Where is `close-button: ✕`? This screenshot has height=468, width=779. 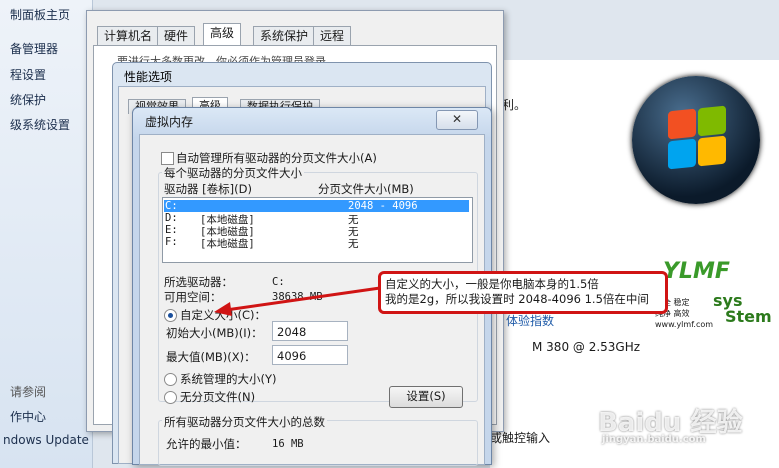
close-button: ✕ is located at coordinates (457, 120).